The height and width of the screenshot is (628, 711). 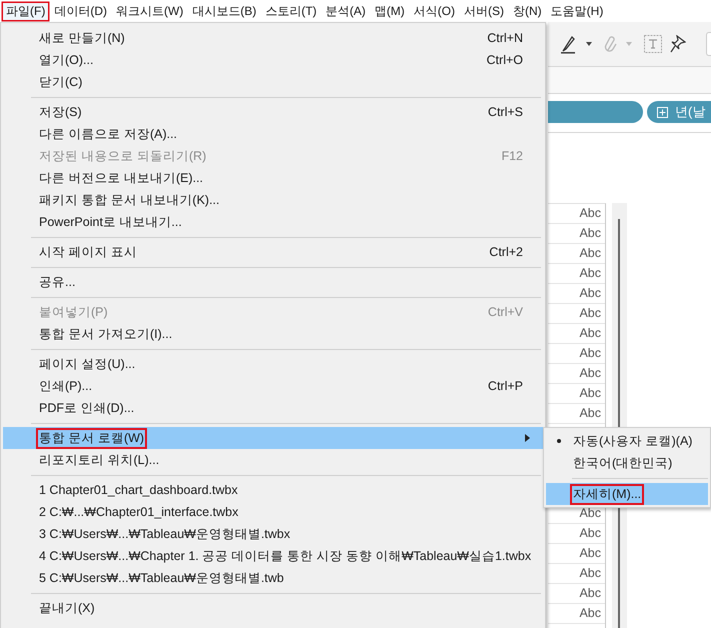 What do you see at coordinates (589, 44) in the screenshot?
I see `caret-icon` at bounding box center [589, 44].